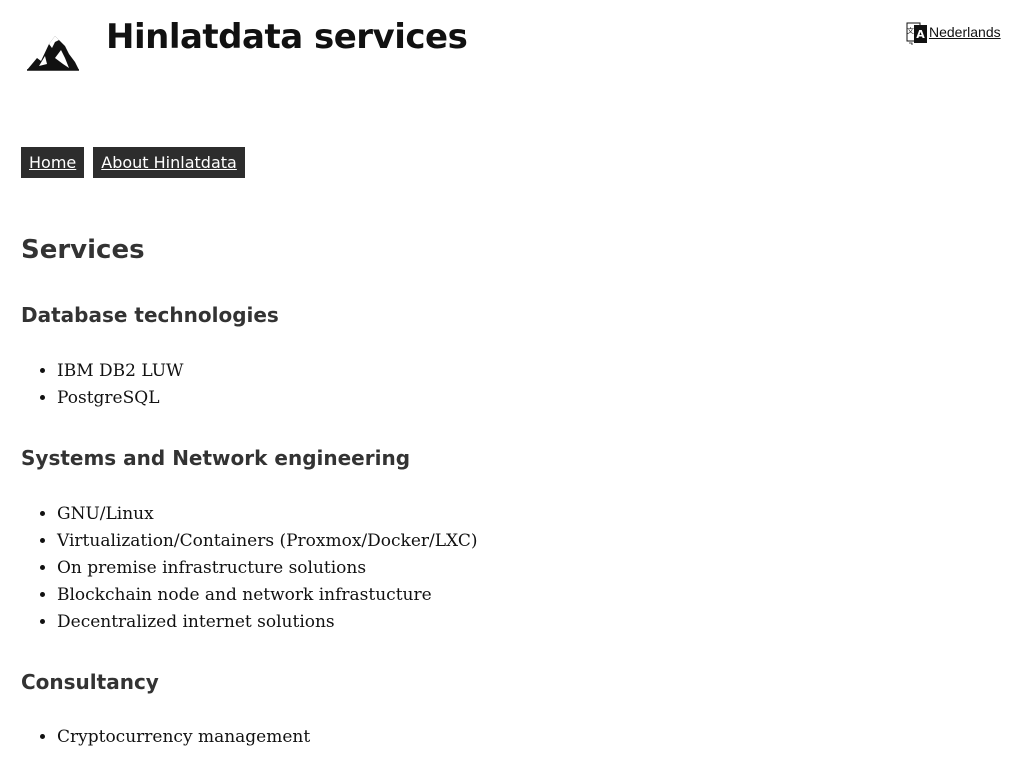 The image size is (1024, 768). What do you see at coordinates (183, 737) in the screenshot?
I see `list-item: Cryptocurrency management` at bounding box center [183, 737].